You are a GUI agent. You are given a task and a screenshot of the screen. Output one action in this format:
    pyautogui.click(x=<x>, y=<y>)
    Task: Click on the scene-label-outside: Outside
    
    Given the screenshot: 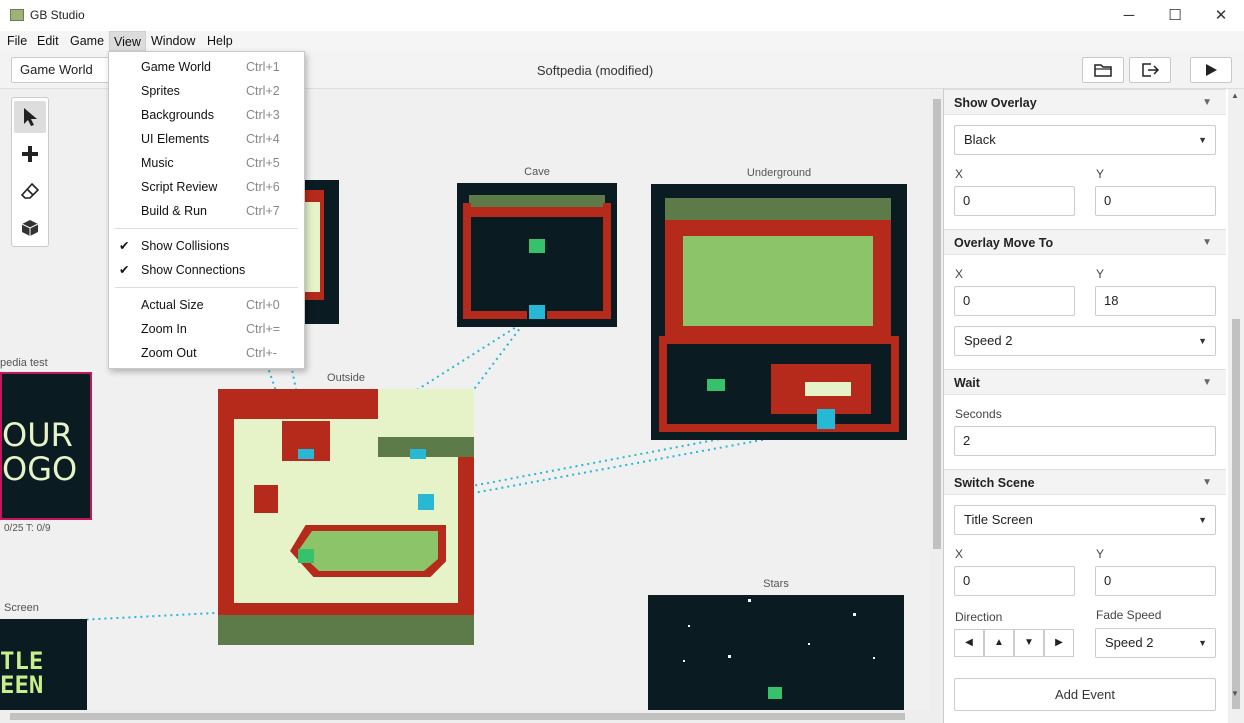 What is the action you would take?
    pyautogui.click(x=346, y=378)
    